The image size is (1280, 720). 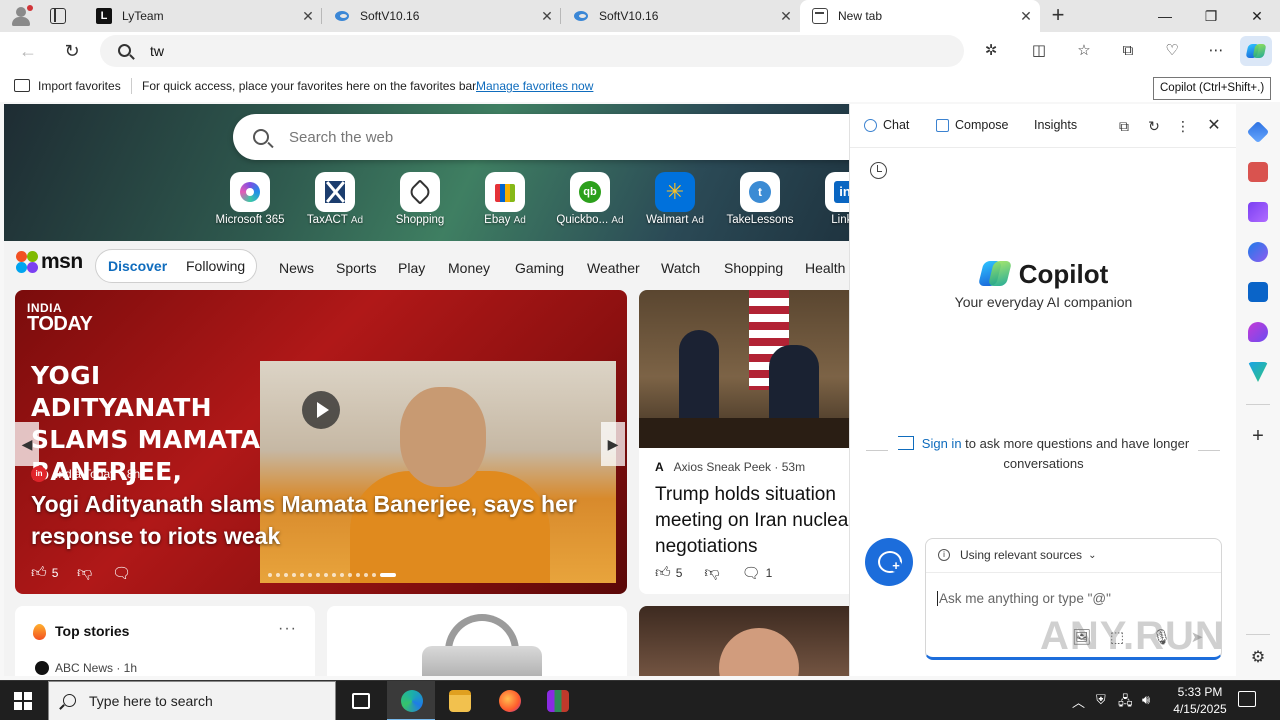 I want to click on new-tab-button: +, so click(x=1058, y=16).